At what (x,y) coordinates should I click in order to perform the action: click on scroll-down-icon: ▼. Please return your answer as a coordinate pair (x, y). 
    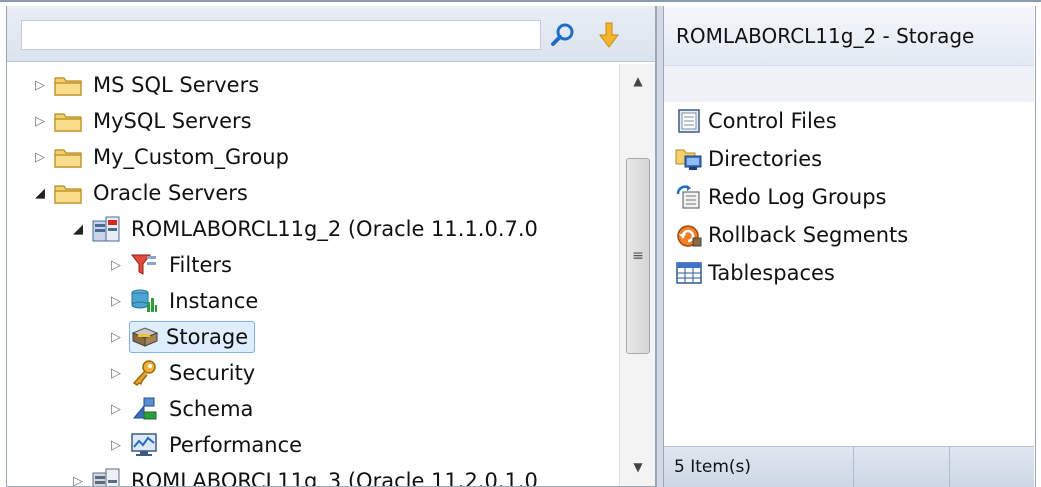
    Looking at the image, I should click on (637, 467).